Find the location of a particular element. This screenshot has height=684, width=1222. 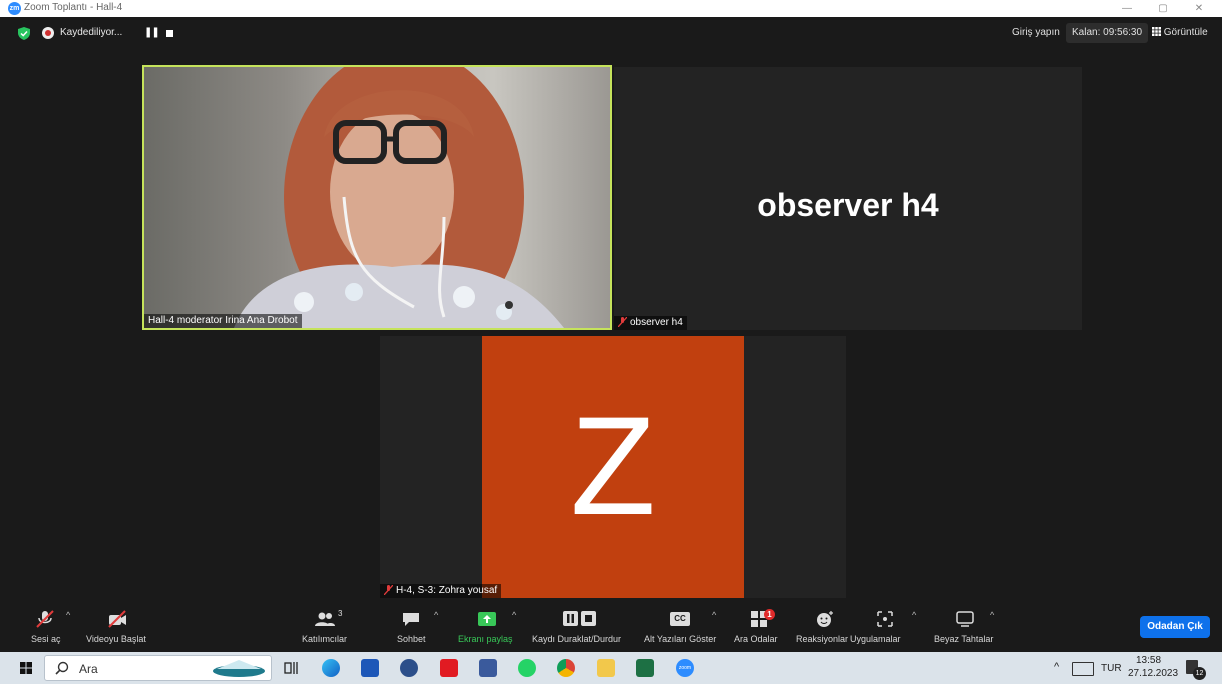

chat-label: Sohbet is located at coordinates (411, 639).